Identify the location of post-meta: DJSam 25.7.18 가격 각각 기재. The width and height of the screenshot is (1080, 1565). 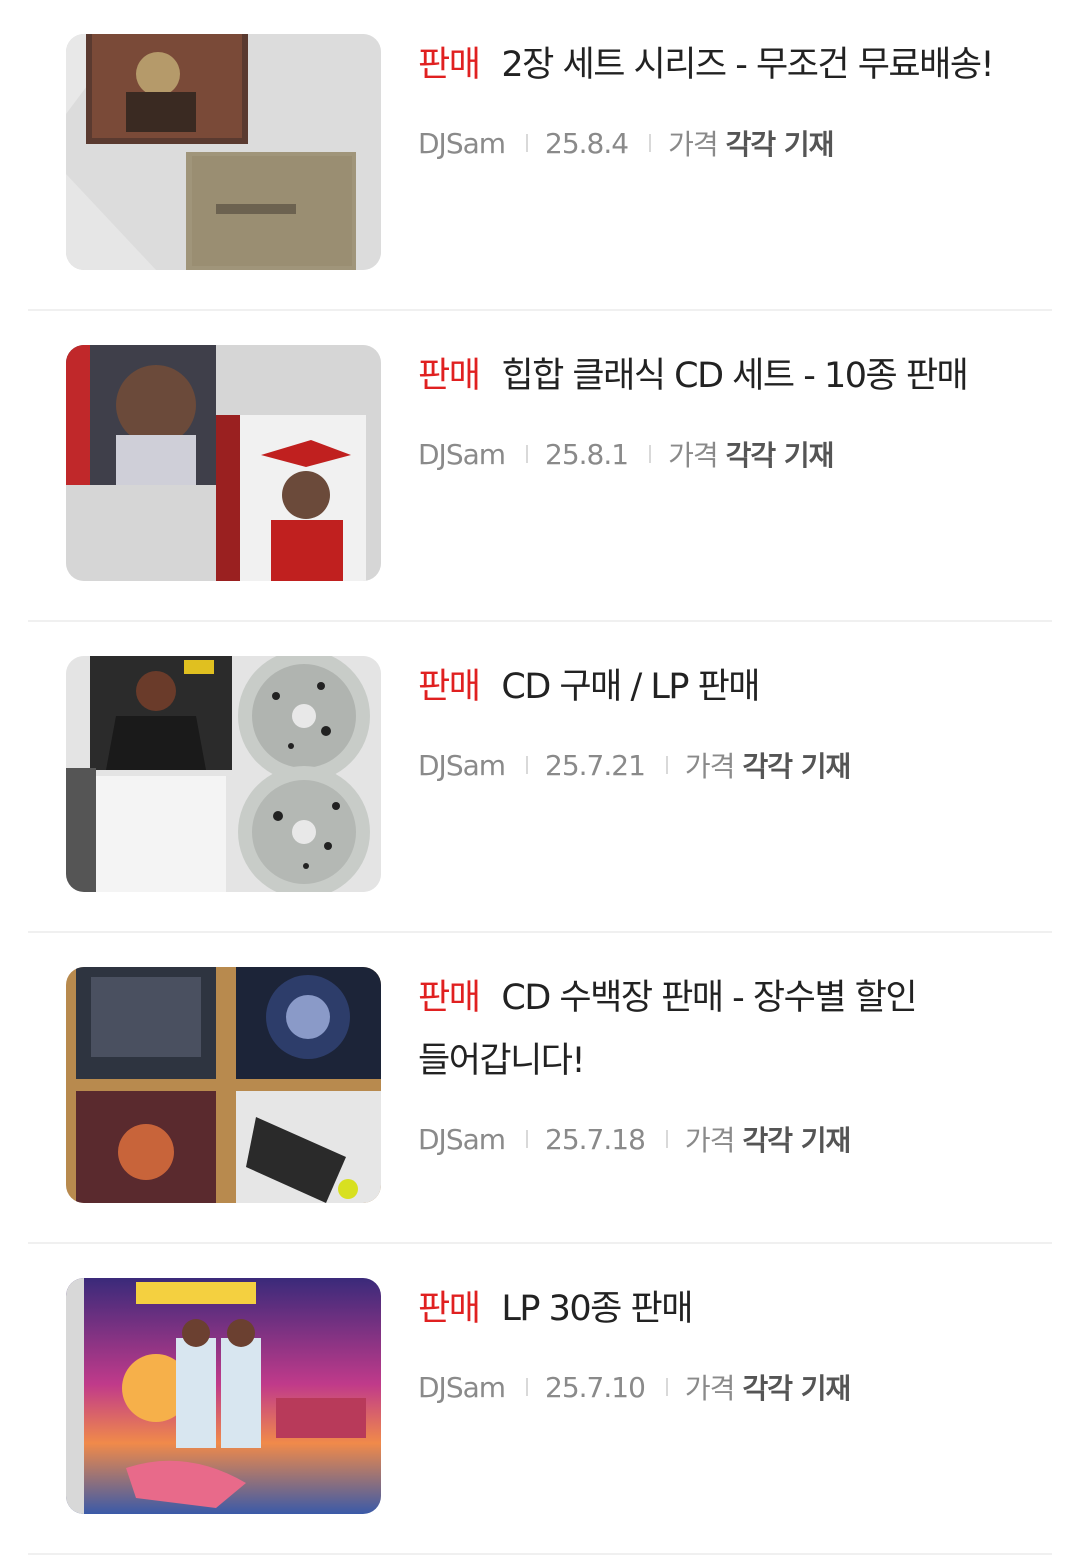
(718, 1139).